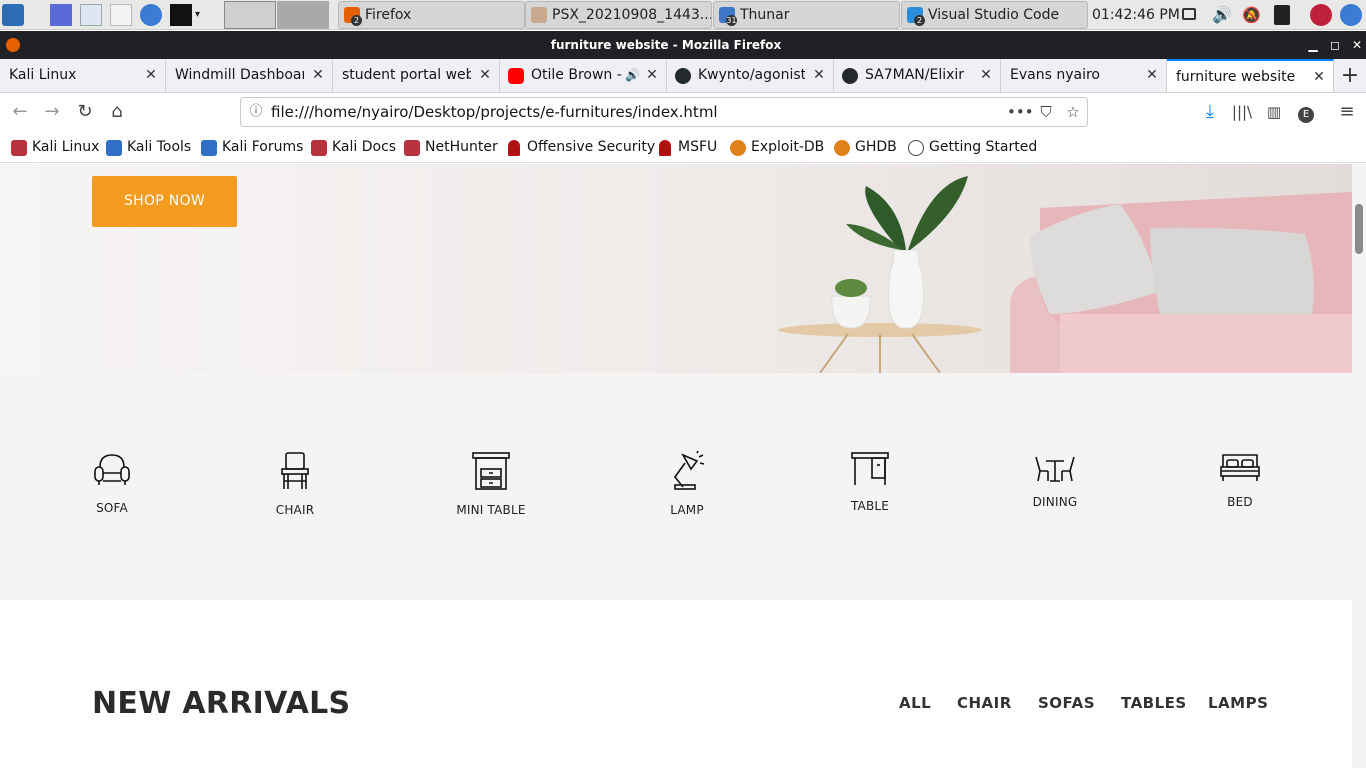 The height and width of the screenshot is (768, 1366). What do you see at coordinates (201, 15) in the screenshot?
I see `chevron-down-icon: ▾` at bounding box center [201, 15].